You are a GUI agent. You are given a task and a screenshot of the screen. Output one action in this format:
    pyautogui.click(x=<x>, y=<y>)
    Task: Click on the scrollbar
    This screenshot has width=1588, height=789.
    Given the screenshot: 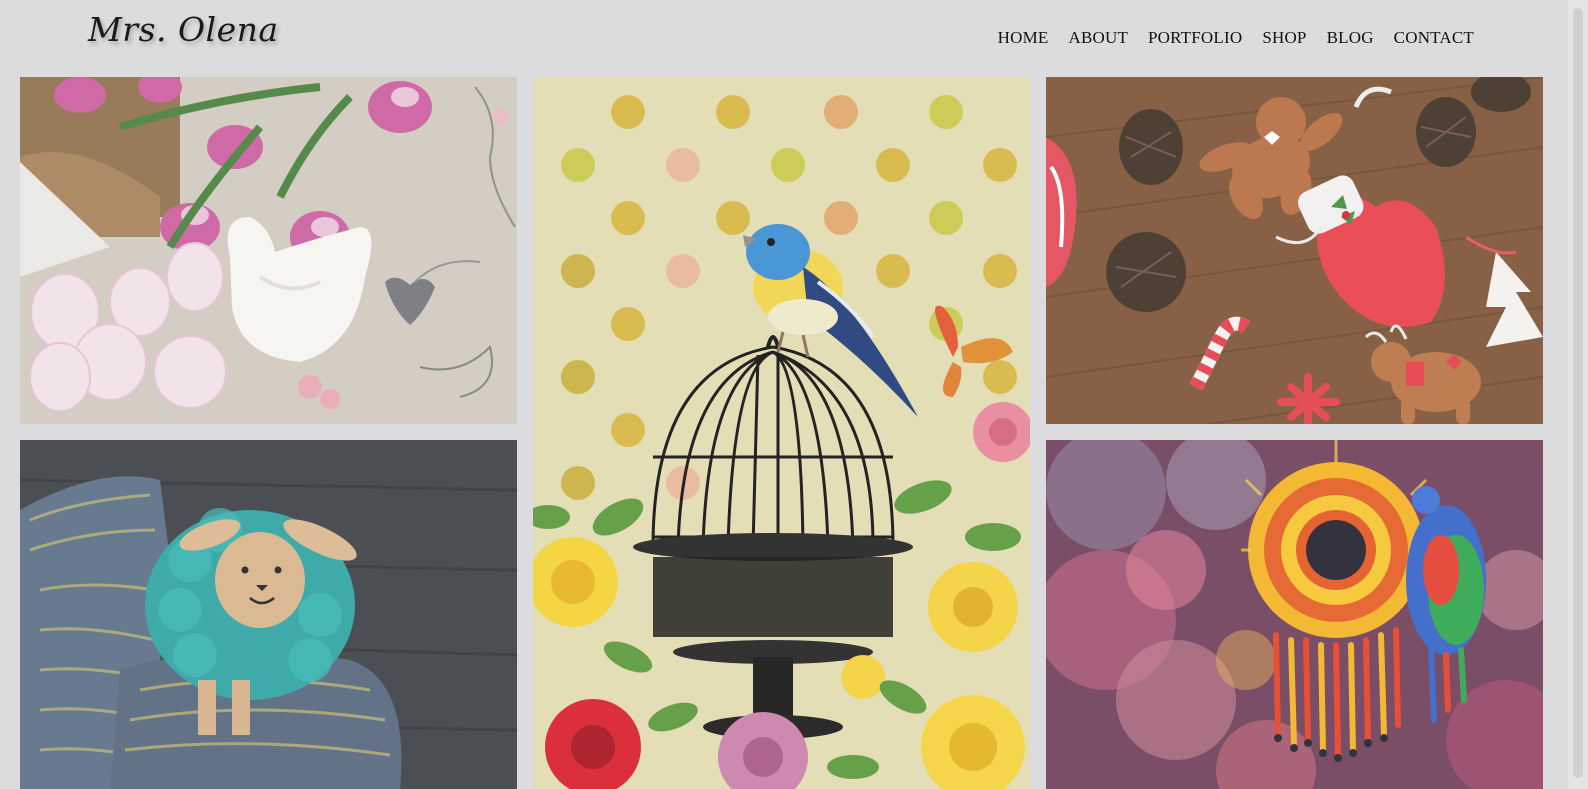 What is the action you would take?
    pyautogui.click(x=1578, y=394)
    